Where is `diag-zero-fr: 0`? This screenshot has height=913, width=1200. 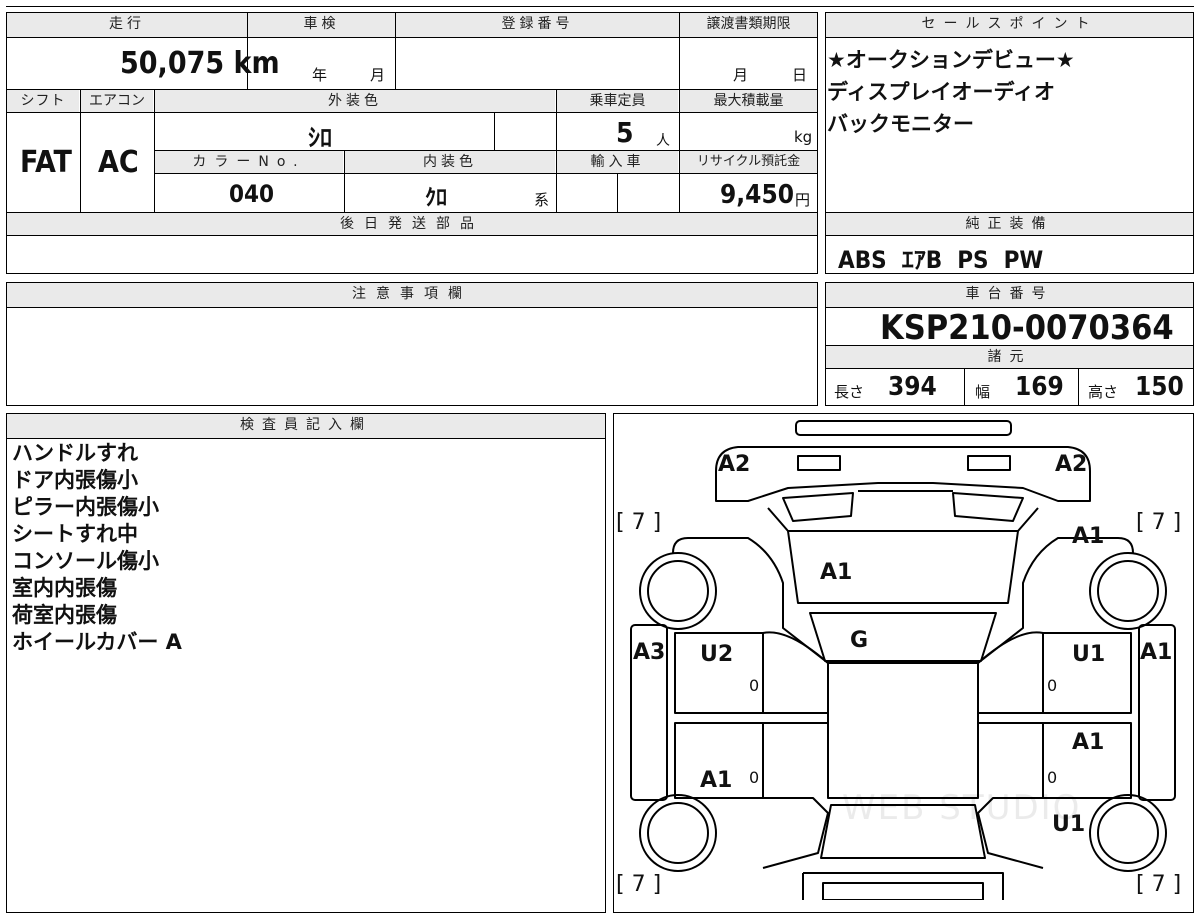
diag-zero-fr: 0 is located at coordinates (1052, 685).